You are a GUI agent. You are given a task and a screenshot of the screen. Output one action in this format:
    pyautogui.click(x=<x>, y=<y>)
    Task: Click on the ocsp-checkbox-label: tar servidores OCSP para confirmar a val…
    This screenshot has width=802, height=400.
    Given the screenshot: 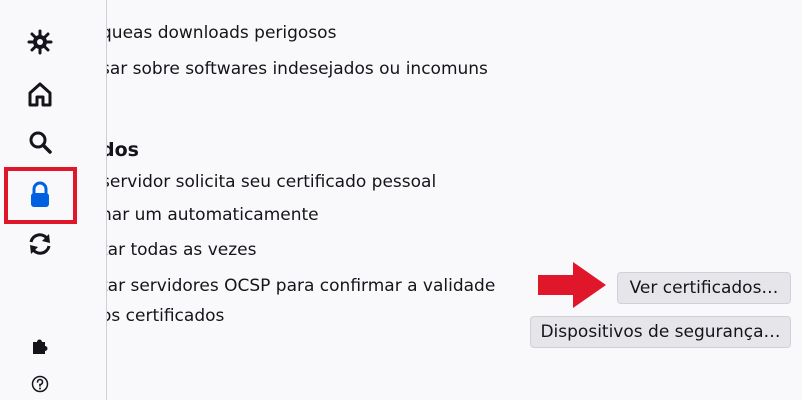 What is the action you would take?
    pyautogui.click(x=298, y=286)
    